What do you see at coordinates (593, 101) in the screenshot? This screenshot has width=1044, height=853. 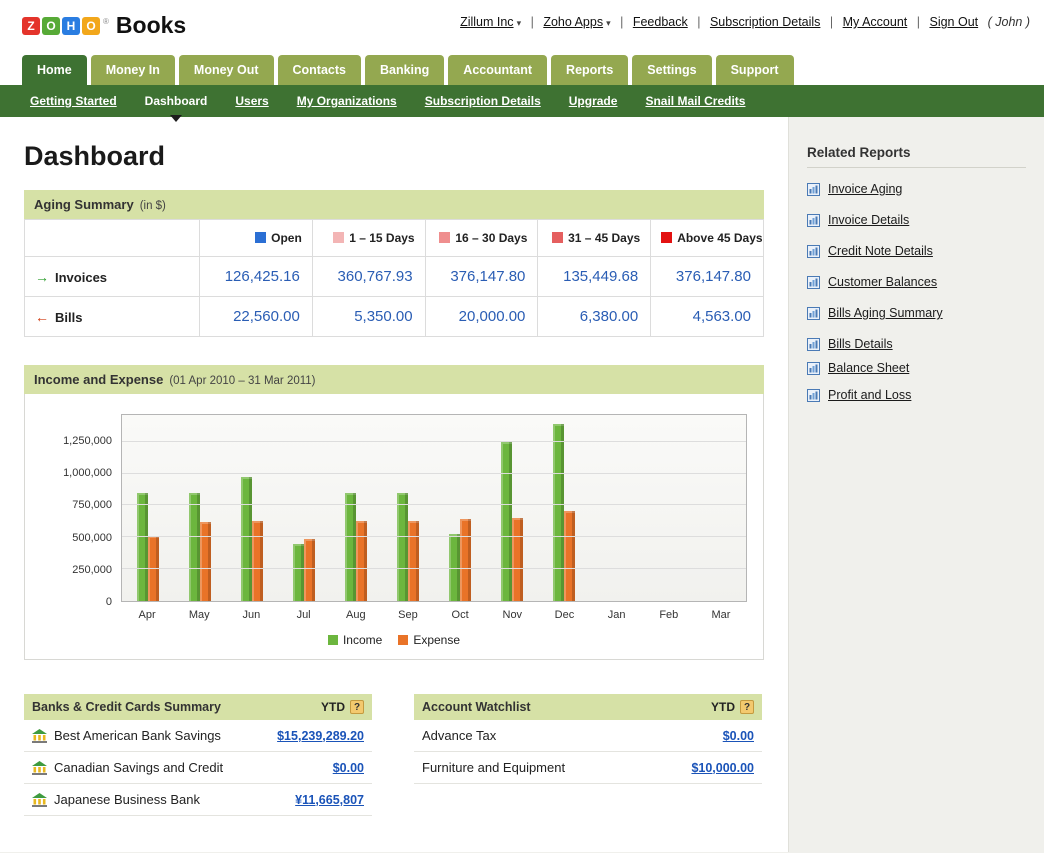 I see `subnav-upgrade: Upgrade` at bounding box center [593, 101].